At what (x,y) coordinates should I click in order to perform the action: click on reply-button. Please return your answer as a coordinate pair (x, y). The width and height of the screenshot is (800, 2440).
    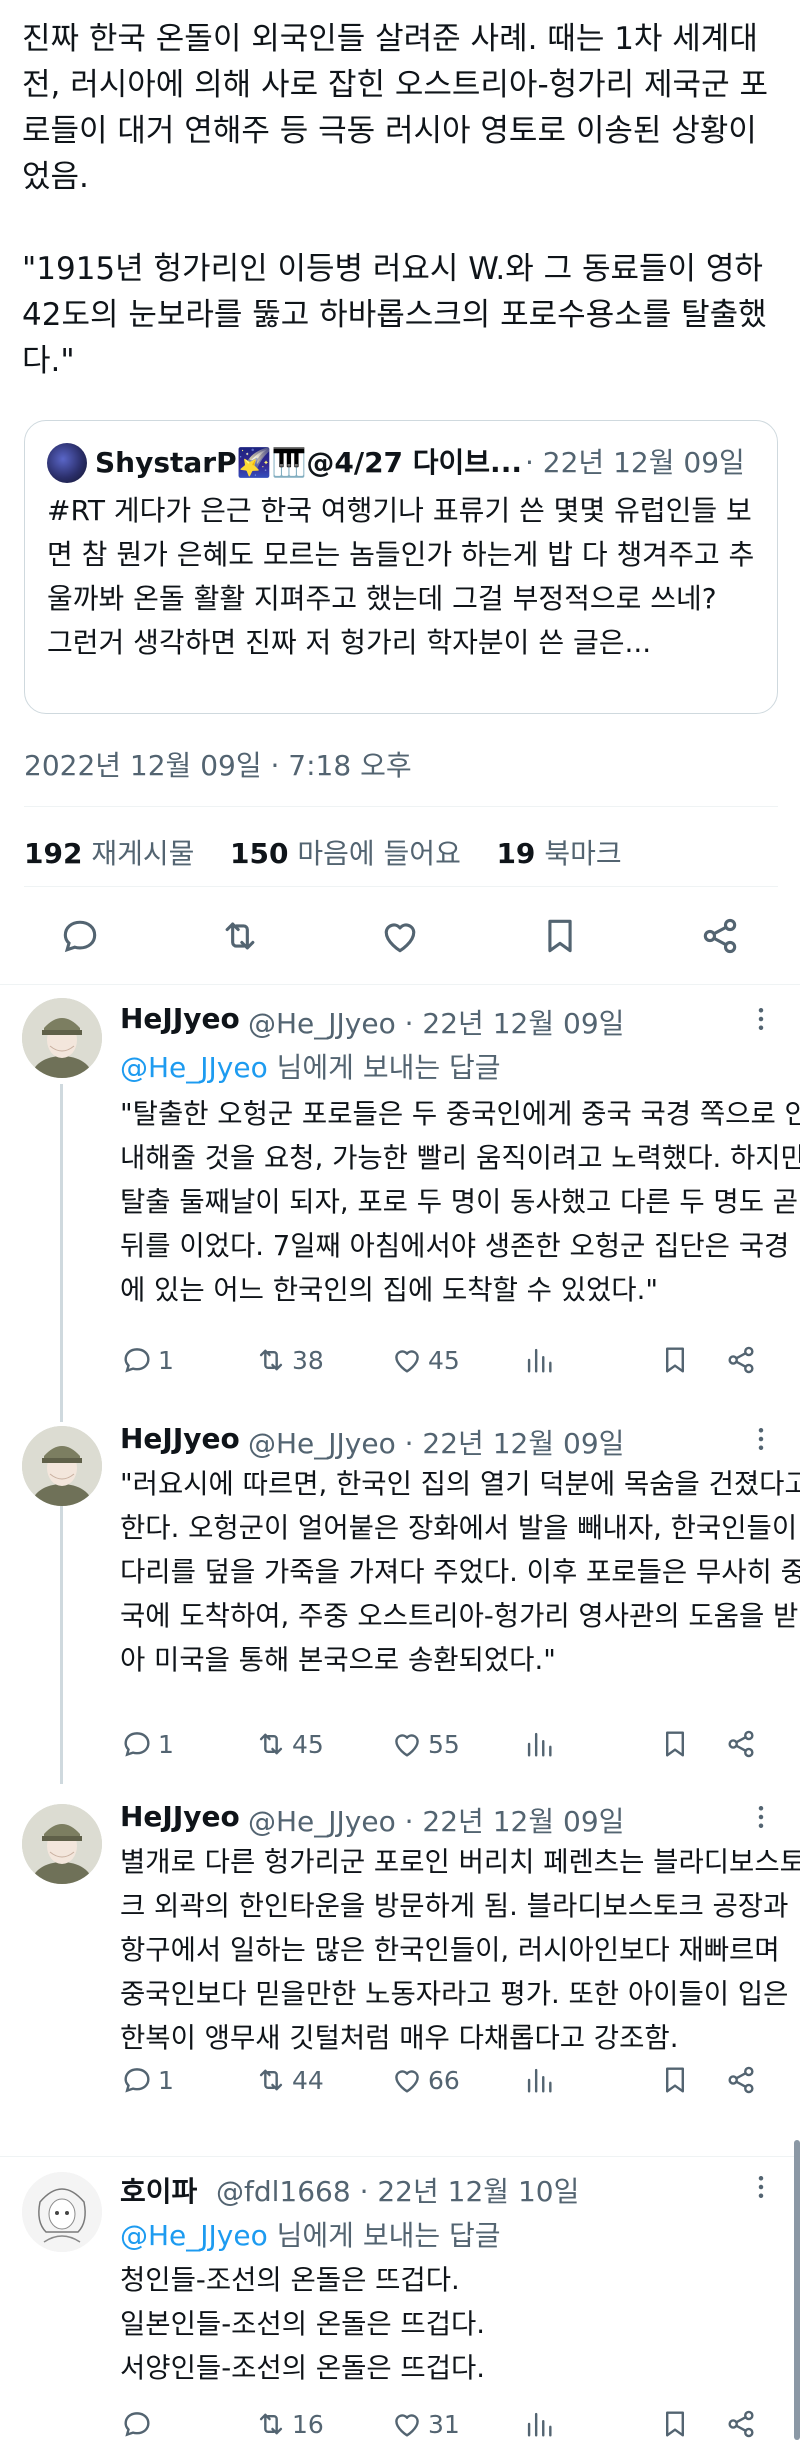
    Looking at the image, I should click on (139, 2421).